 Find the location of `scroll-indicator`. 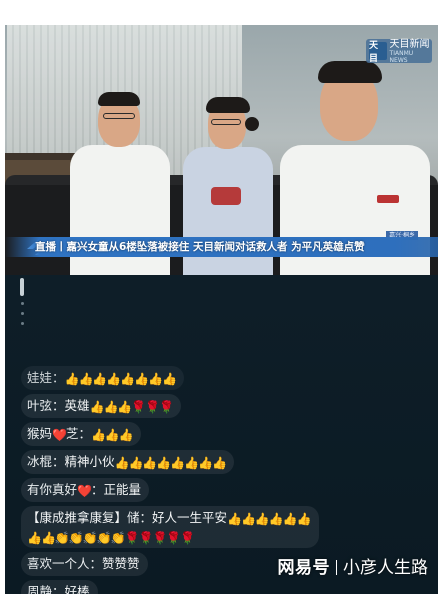

scroll-indicator is located at coordinates (23, 308).